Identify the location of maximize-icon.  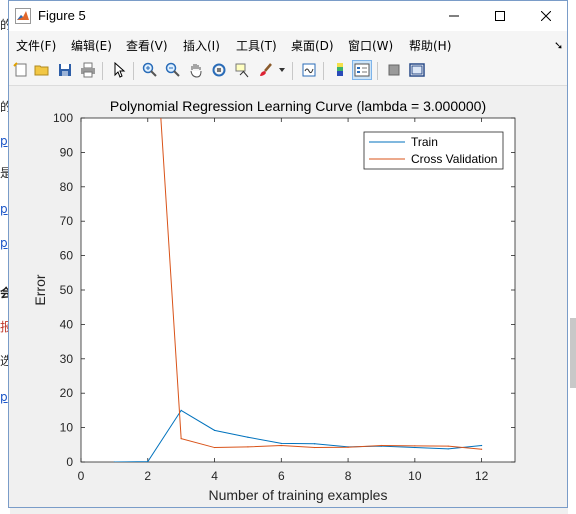
(500, 16).